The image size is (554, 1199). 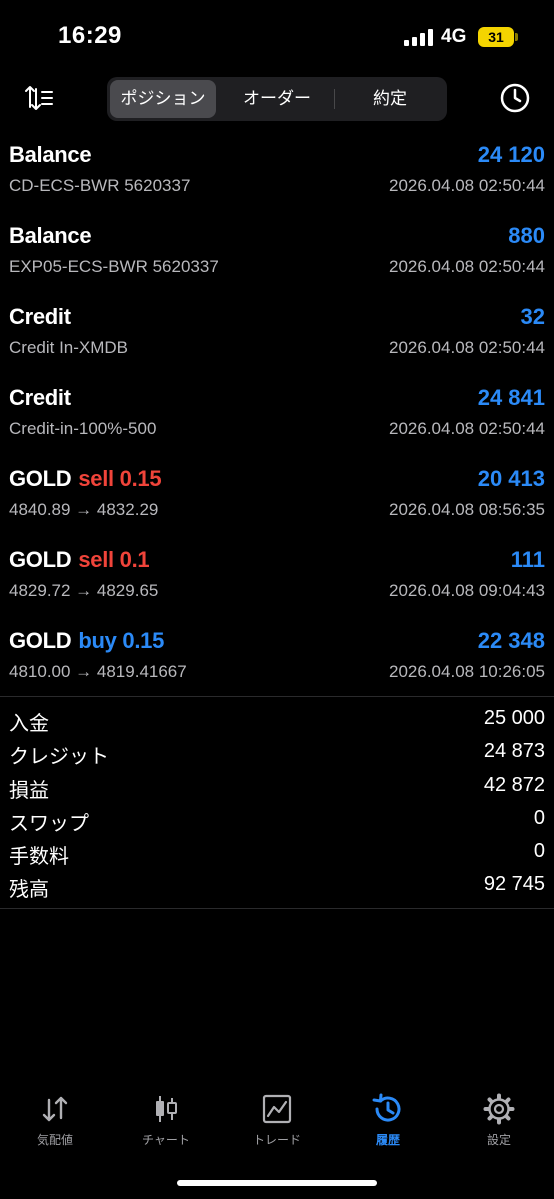 I want to click on summary-value: 92 745, so click(x=514, y=884).